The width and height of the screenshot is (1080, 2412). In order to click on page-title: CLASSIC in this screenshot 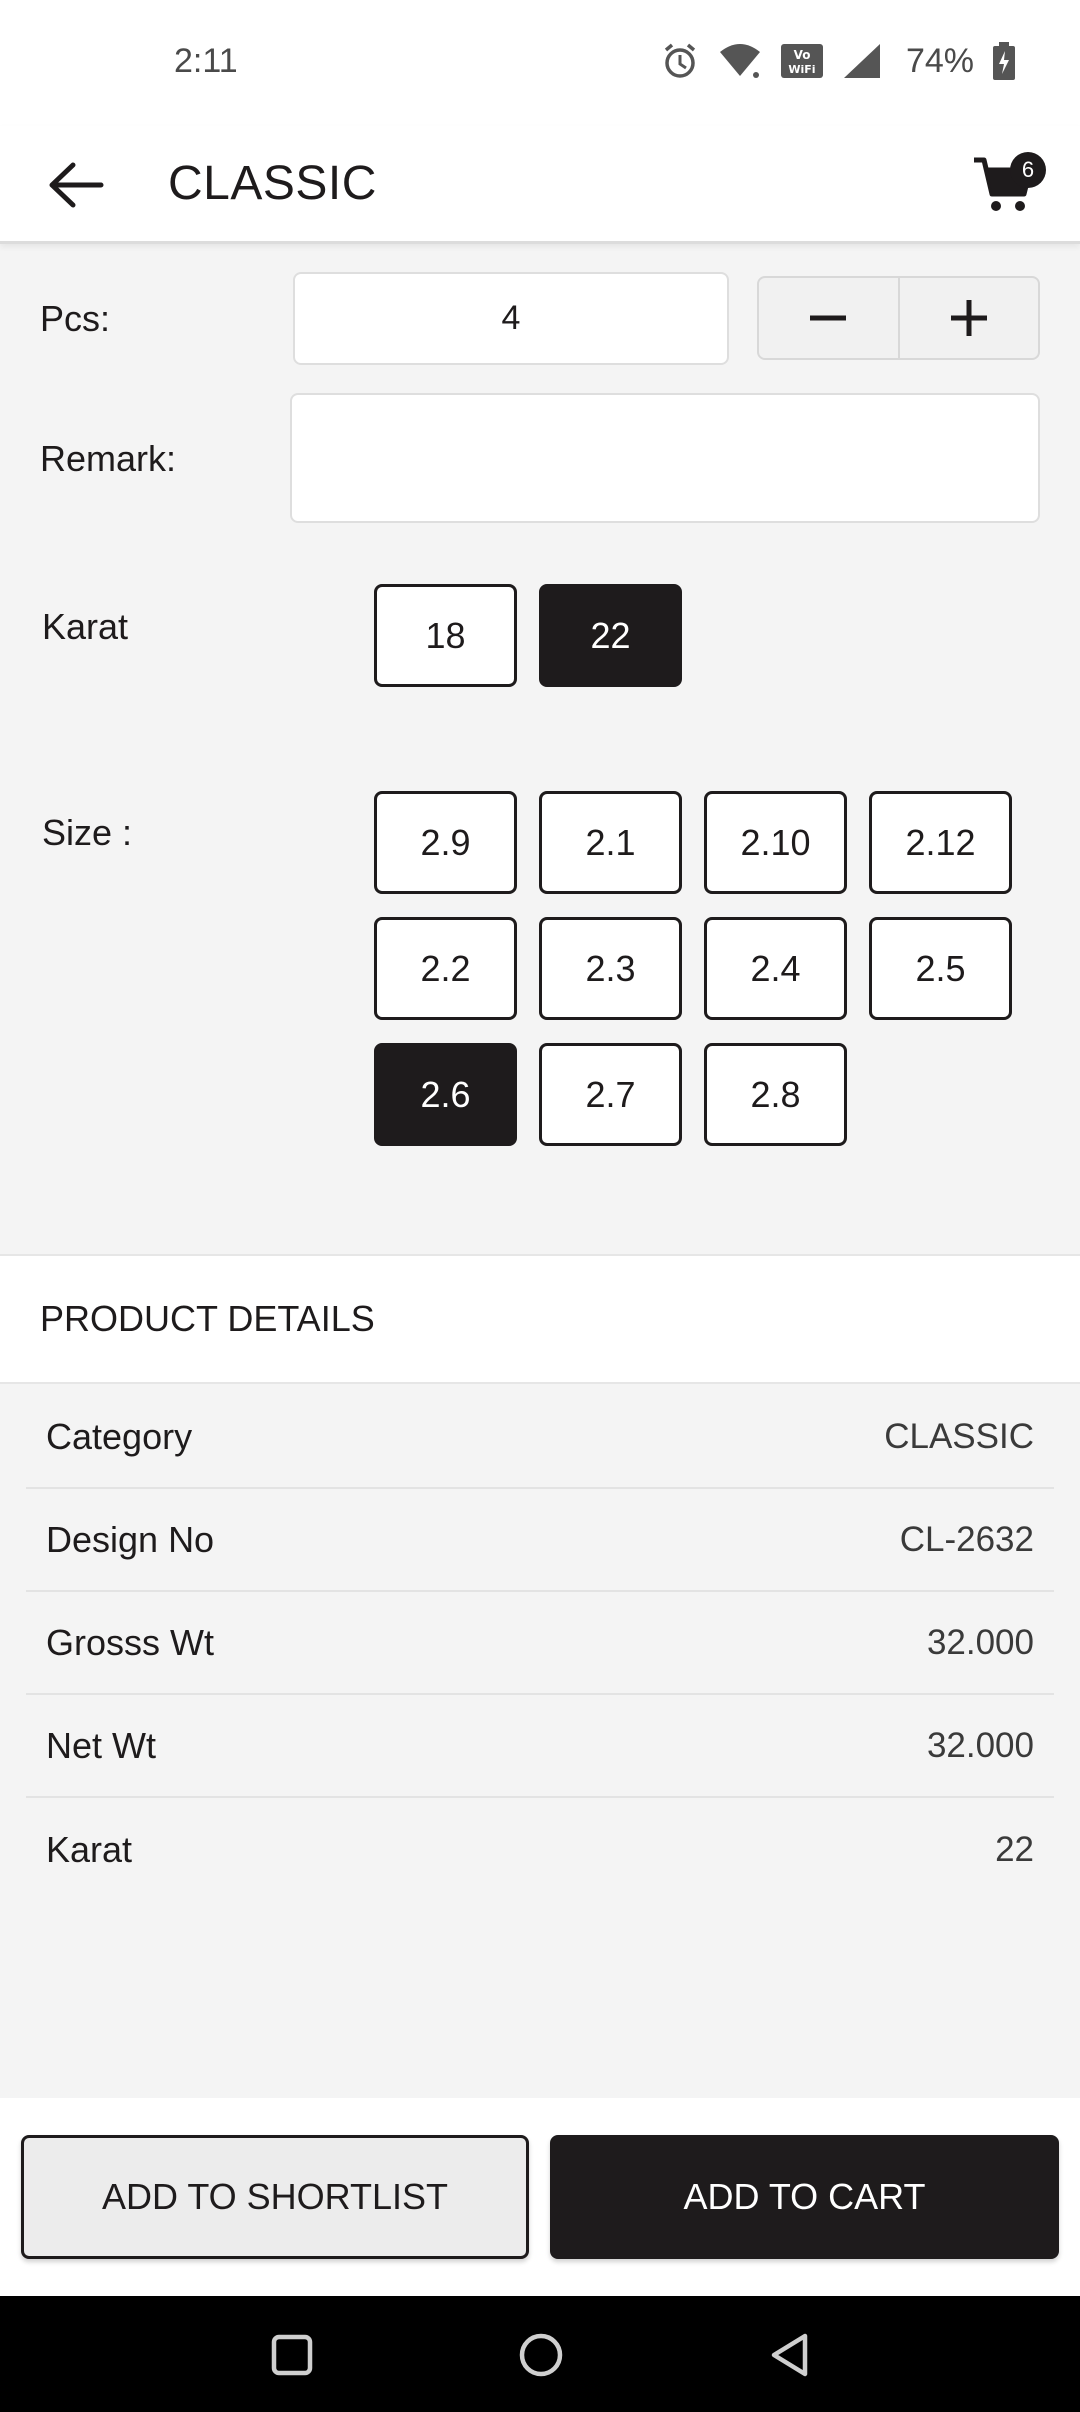, I will do `click(272, 183)`.